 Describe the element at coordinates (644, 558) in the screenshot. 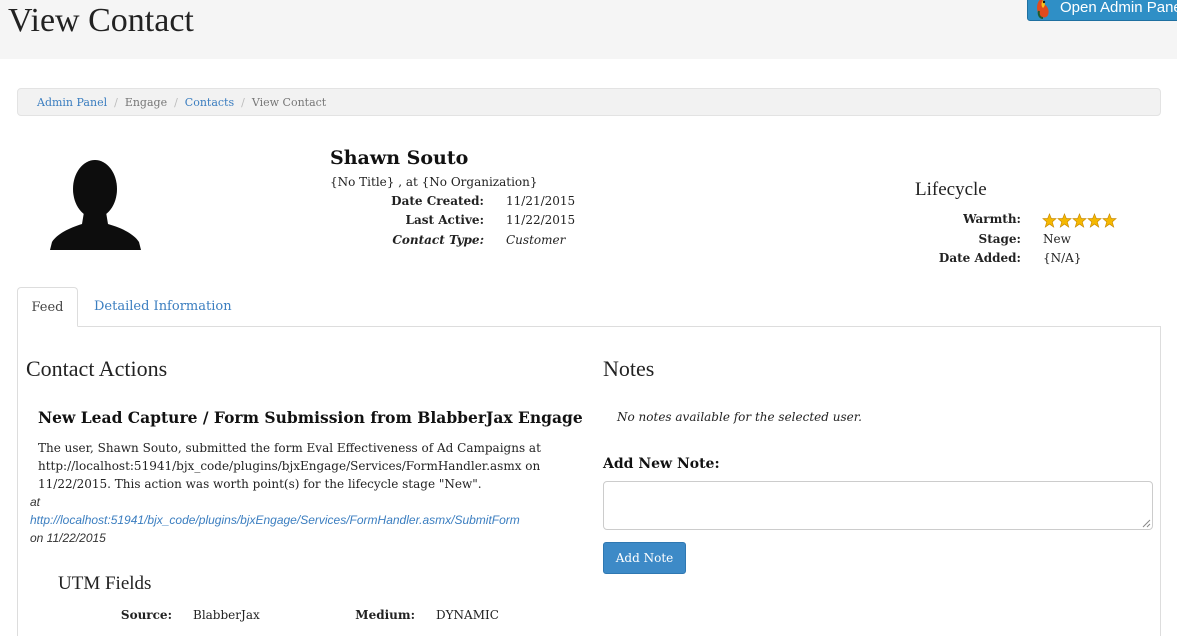

I see `add-note-button: Add Note` at that location.